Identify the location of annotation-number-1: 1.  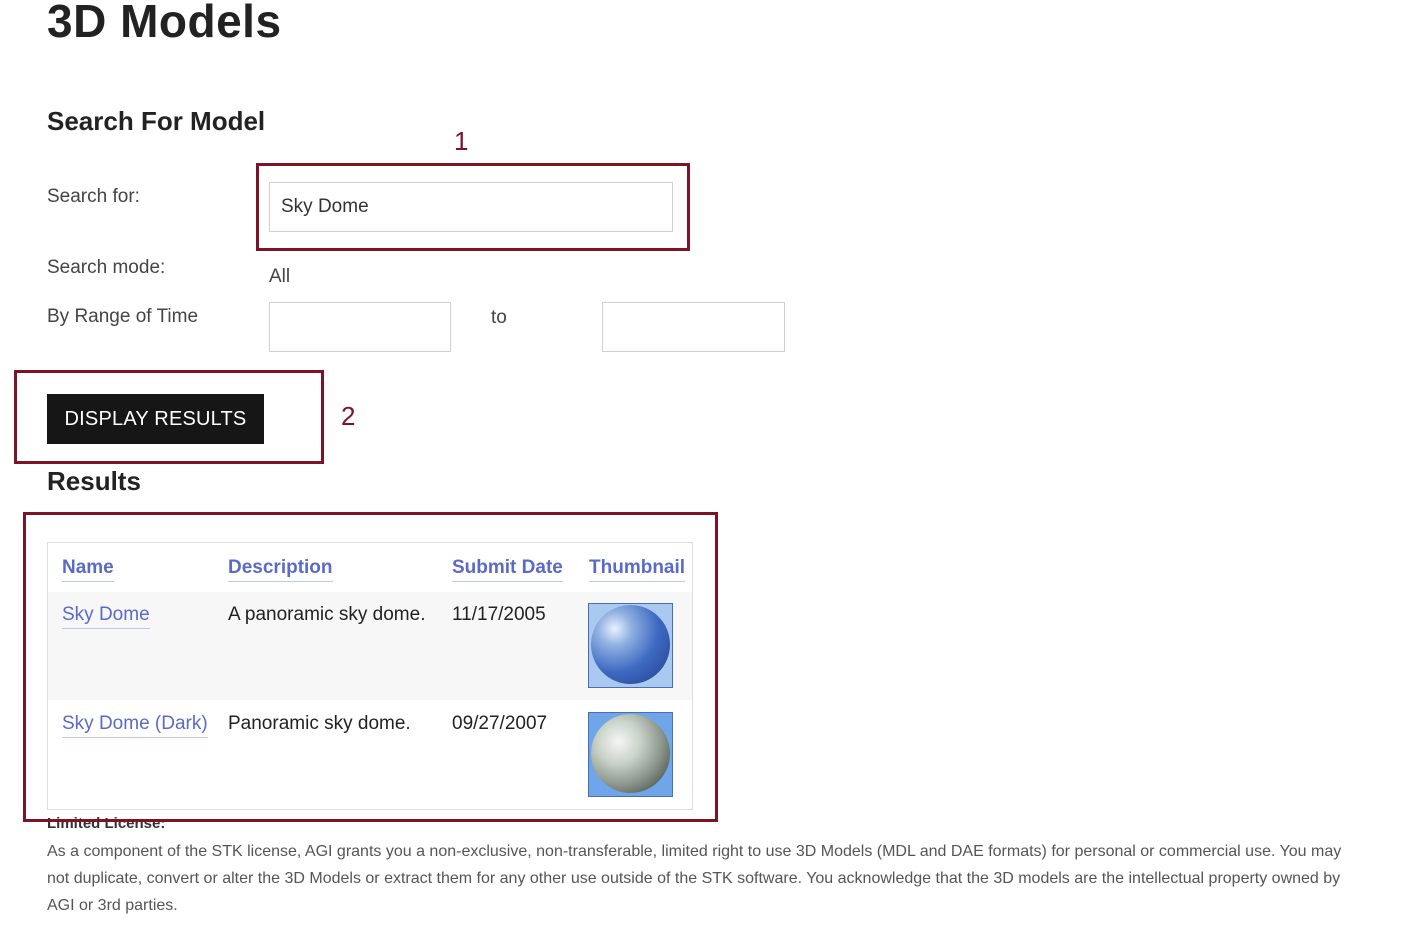
(461, 141).